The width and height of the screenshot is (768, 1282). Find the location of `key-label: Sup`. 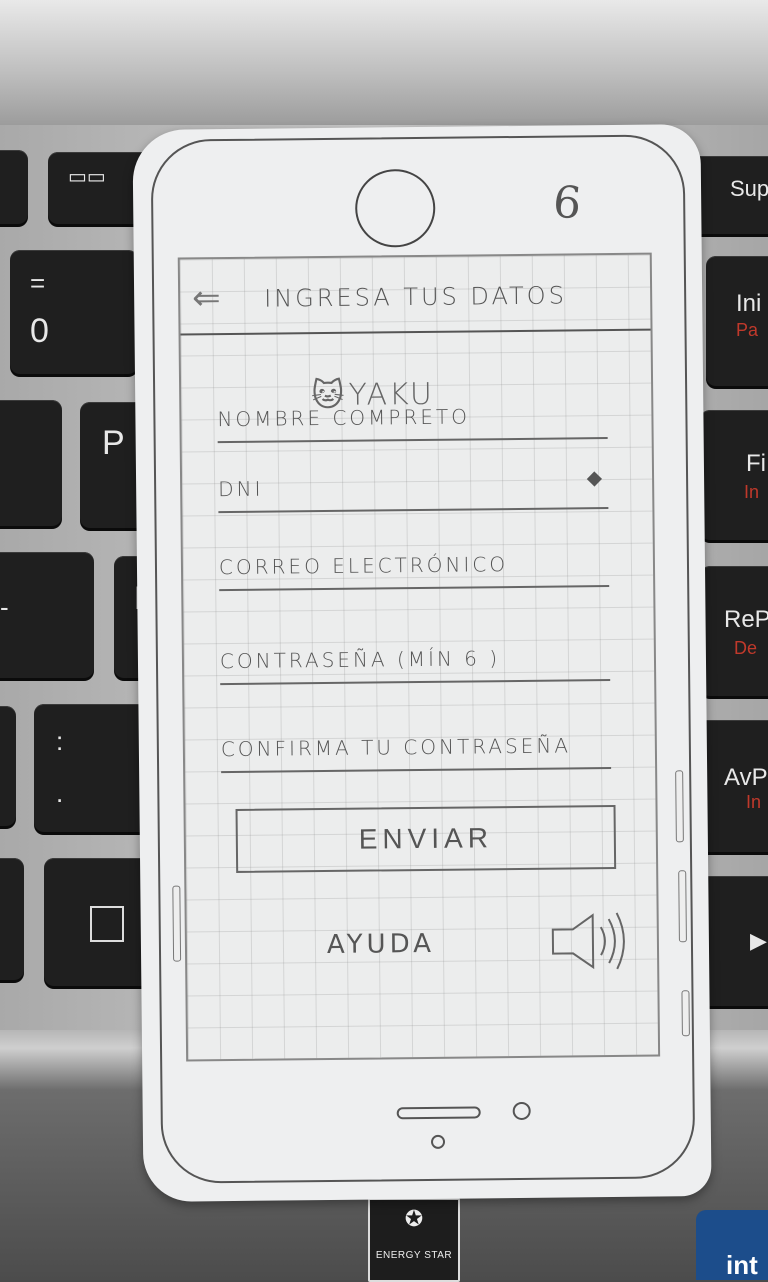

key-label: Sup is located at coordinates (749, 188).